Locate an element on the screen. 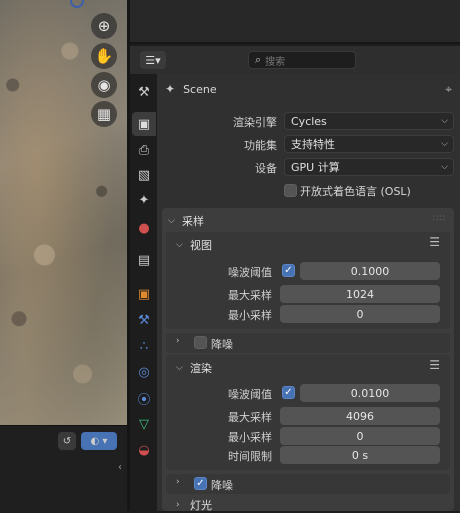 This screenshot has width=460, height=513. r-denoise-label: 降噪 is located at coordinates (222, 485).